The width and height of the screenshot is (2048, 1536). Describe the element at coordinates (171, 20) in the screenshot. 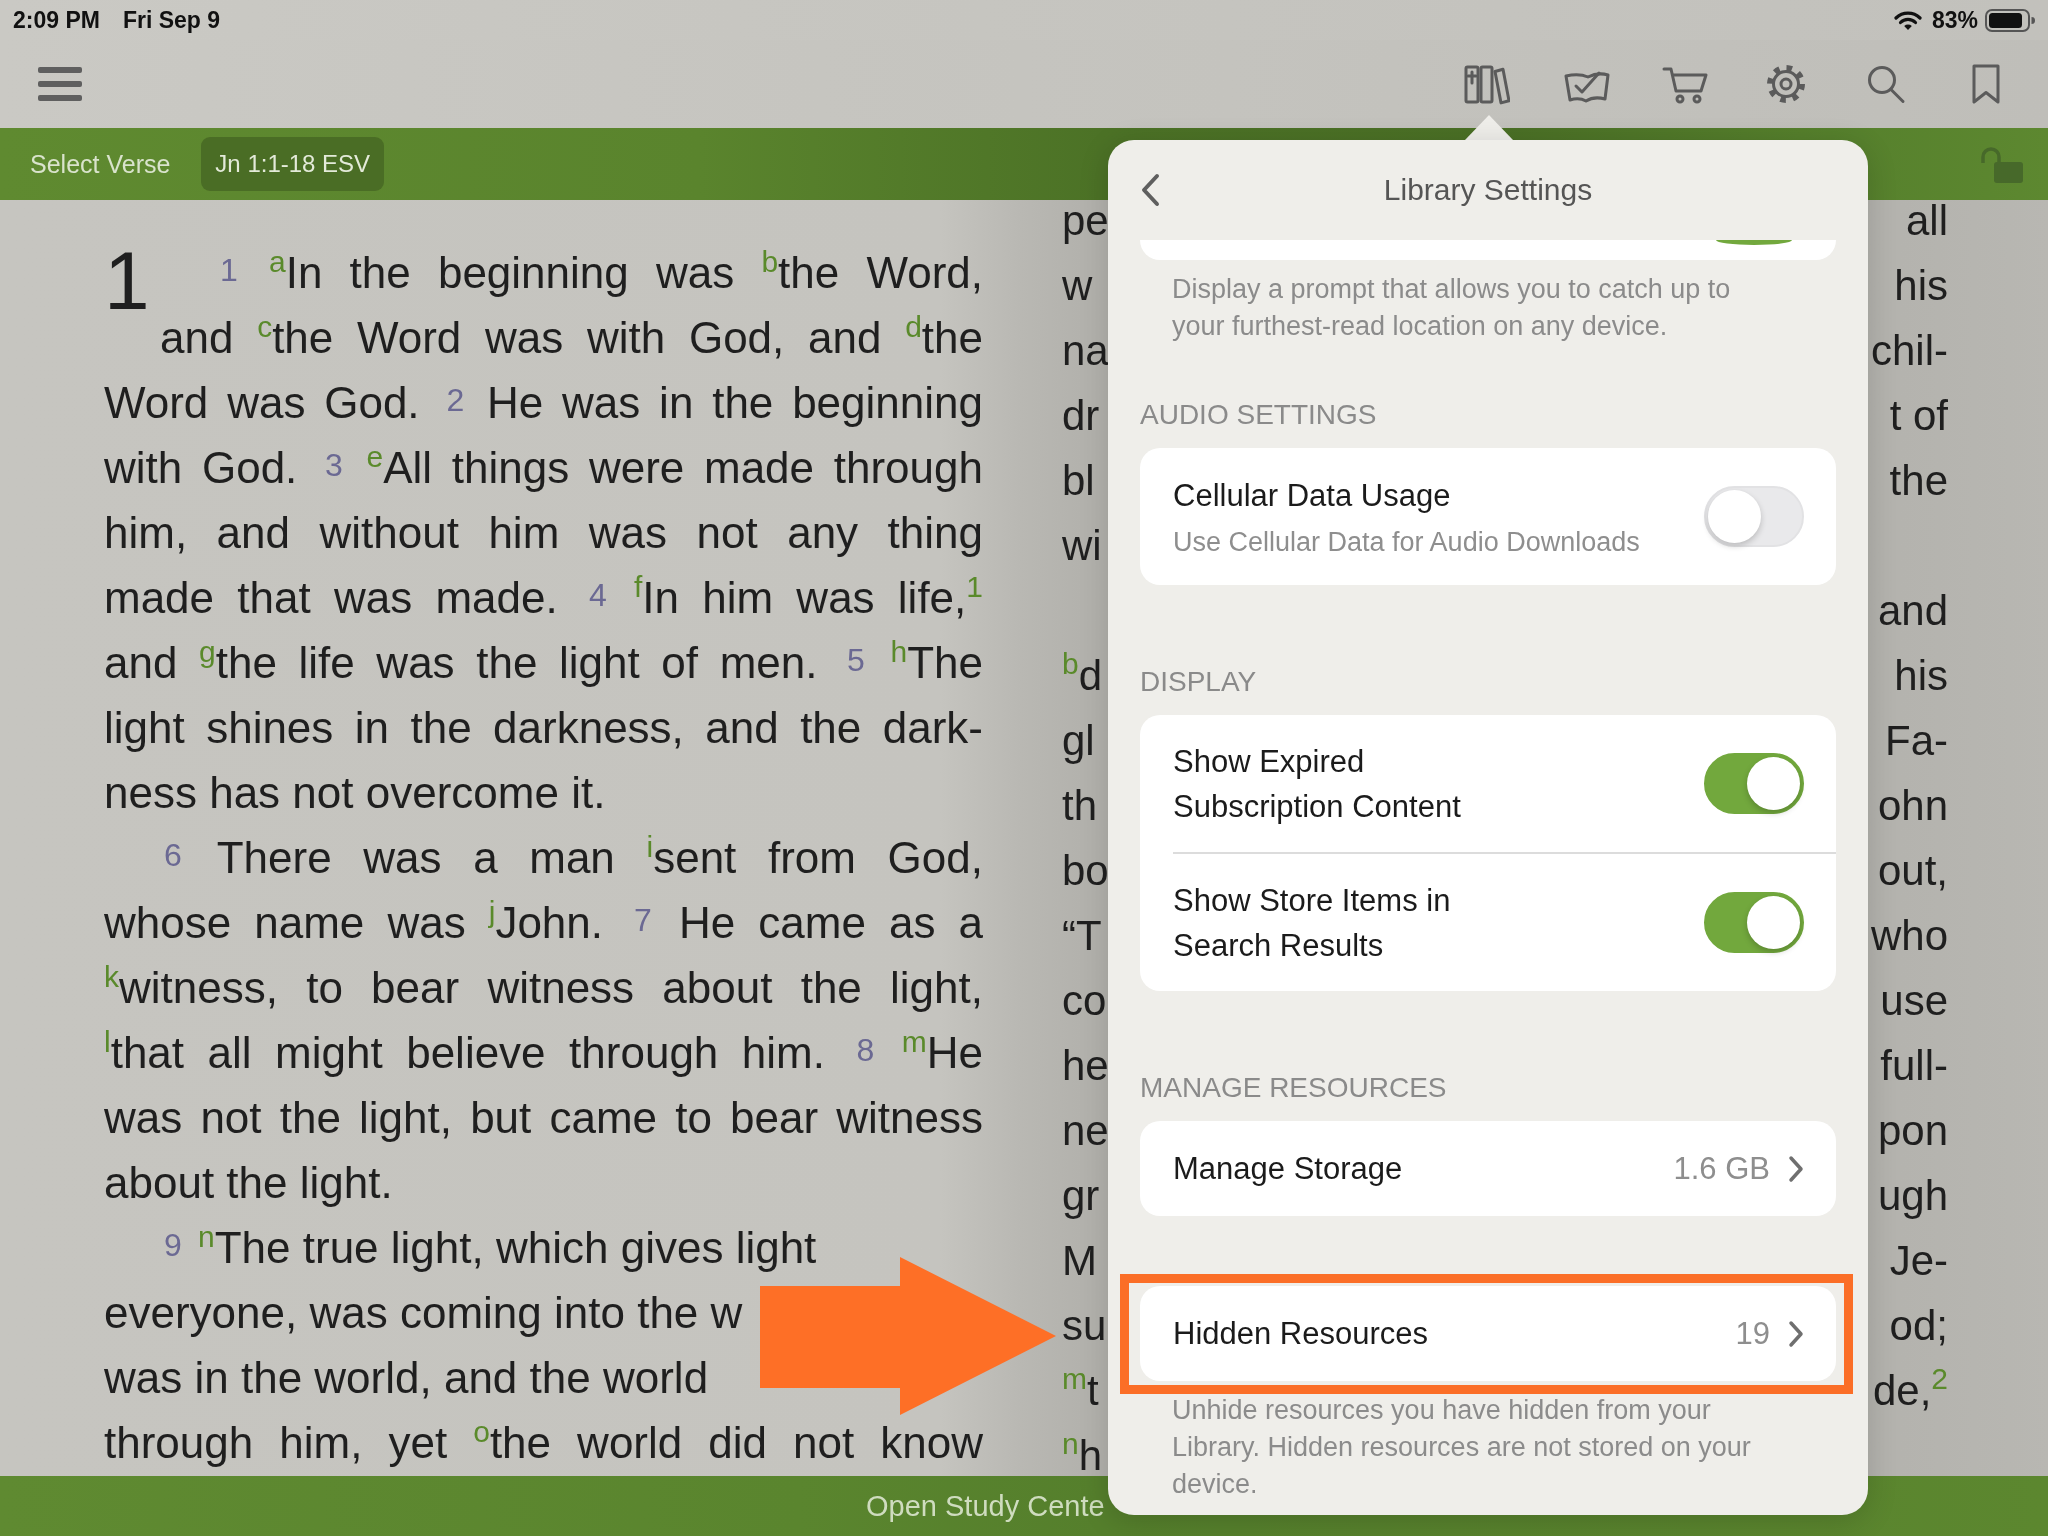

I see `status-date: Fri Sep 9` at that location.